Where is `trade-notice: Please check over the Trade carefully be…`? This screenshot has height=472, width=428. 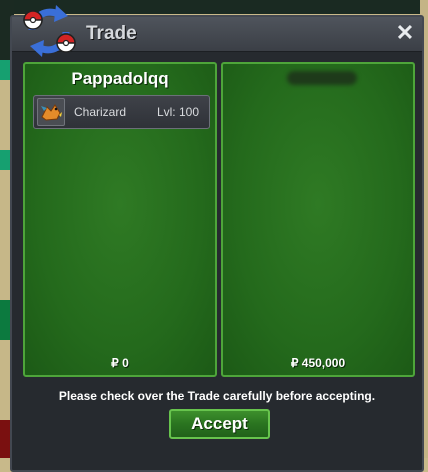
trade-notice: Please check over the Trade carefully be… is located at coordinates (217, 396).